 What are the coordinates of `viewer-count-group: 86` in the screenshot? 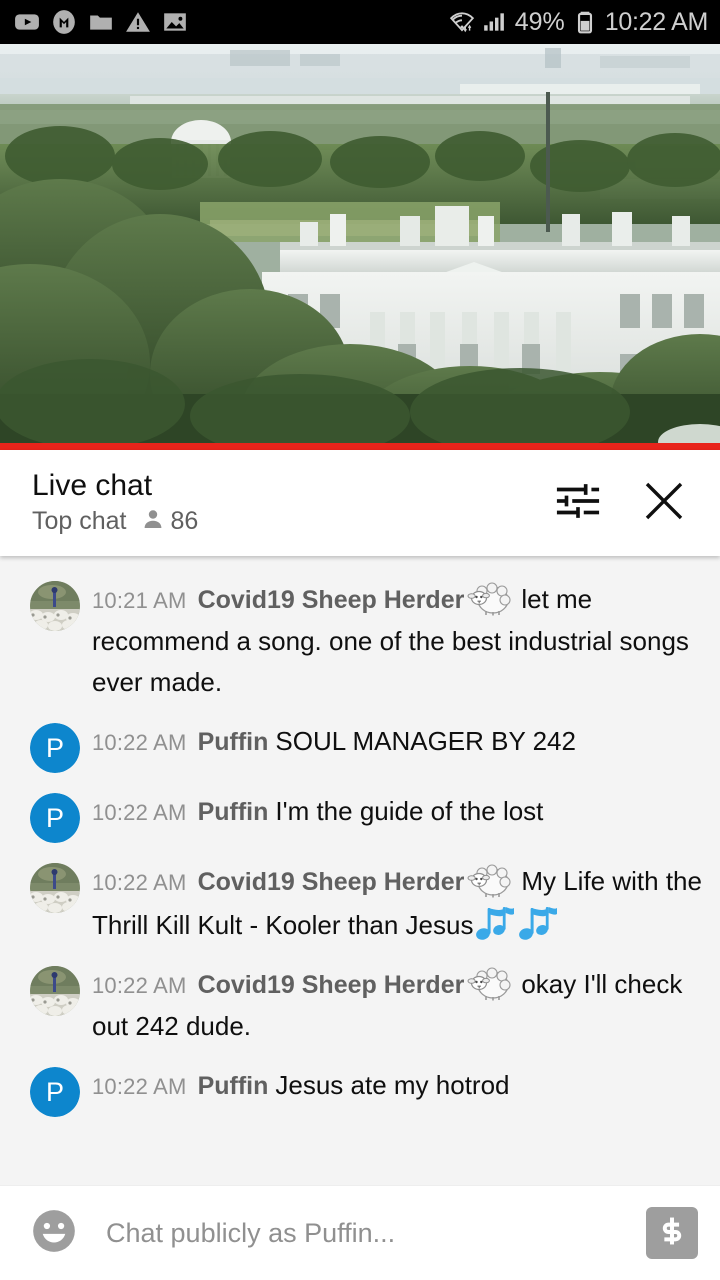 It's located at (170, 521).